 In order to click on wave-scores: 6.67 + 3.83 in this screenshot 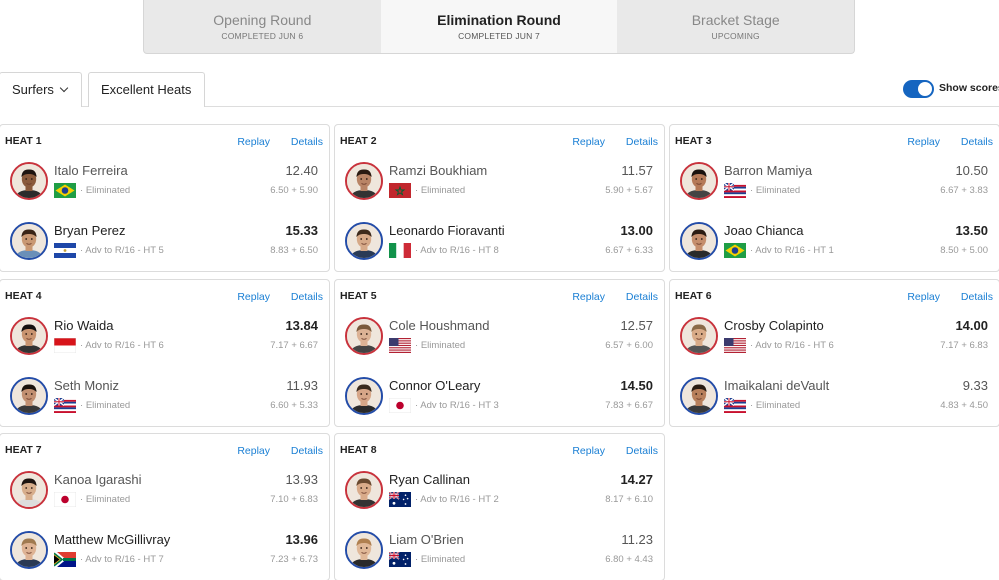, I will do `click(964, 190)`.